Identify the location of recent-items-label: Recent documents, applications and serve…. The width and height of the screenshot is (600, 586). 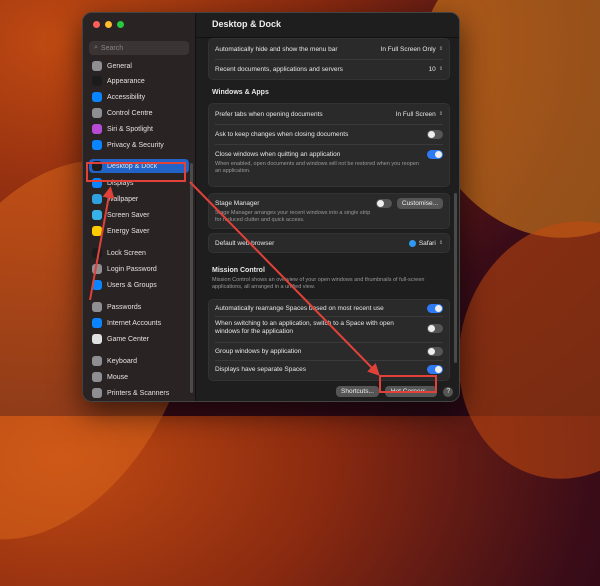
(279, 69).